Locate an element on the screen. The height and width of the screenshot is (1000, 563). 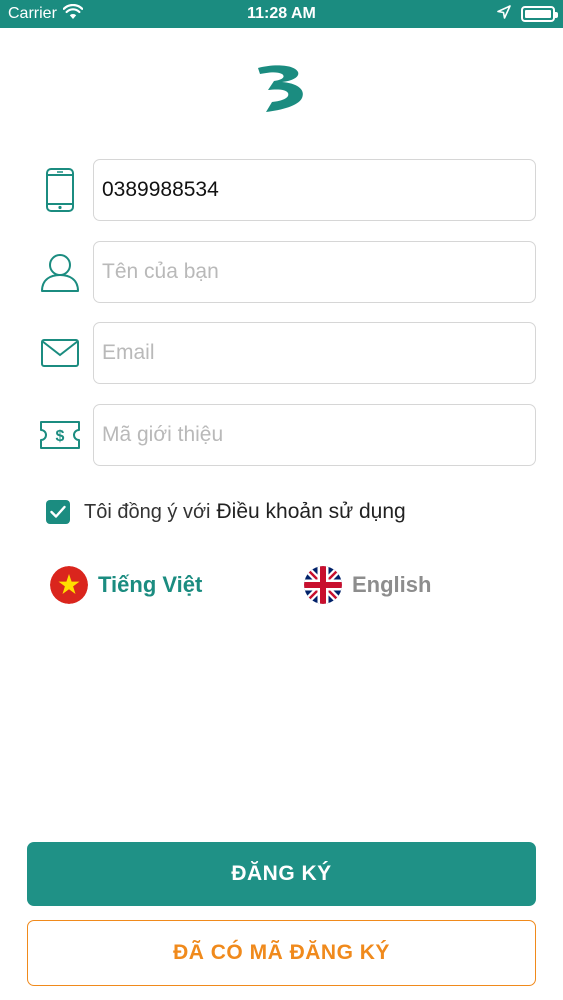
battery-icon is located at coordinates (539, 14).